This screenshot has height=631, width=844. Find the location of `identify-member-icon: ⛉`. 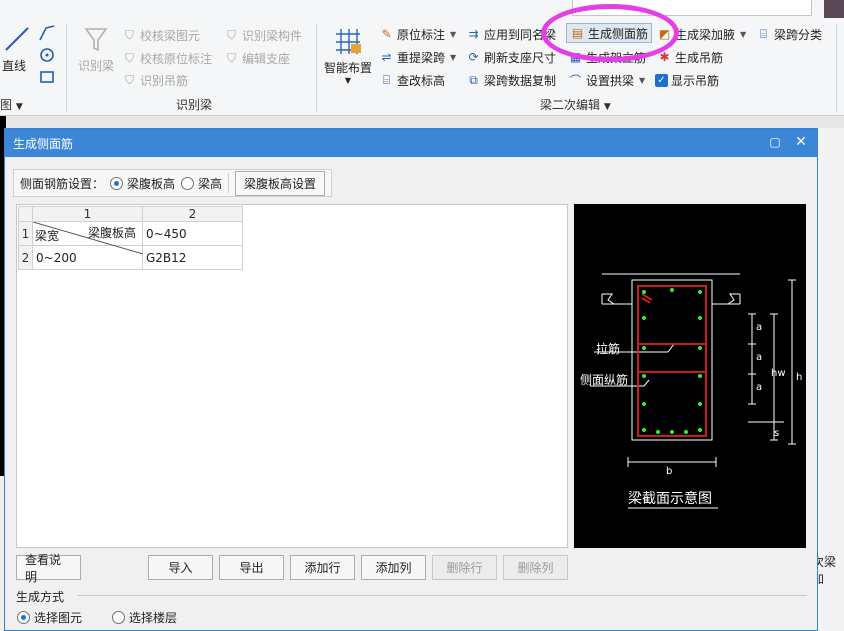

identify-member-icon: ⛉ is located at coordinates (231, 34).